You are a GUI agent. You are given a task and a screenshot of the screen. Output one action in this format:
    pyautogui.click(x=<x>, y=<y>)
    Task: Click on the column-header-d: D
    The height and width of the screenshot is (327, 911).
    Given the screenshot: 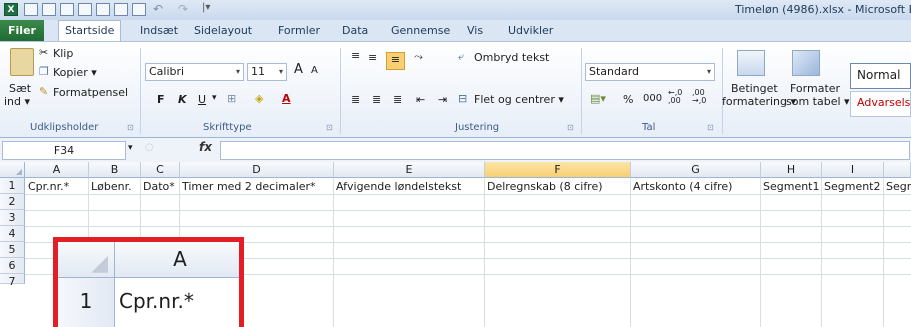 What is the action you would take?
    pyautogui.click(x=257, y=170)
    